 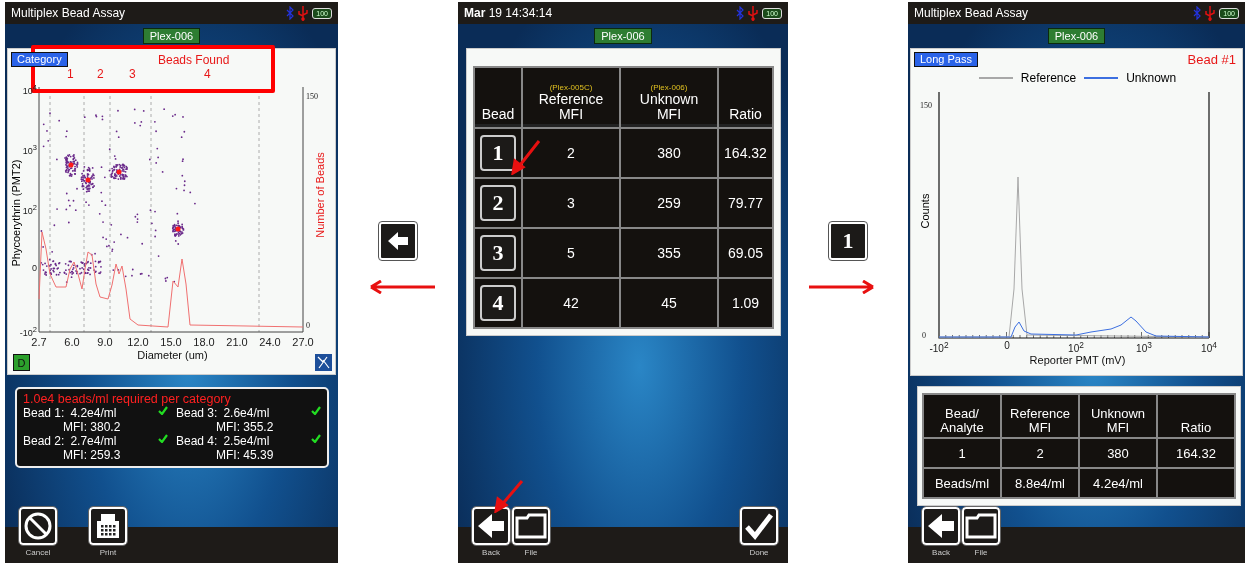 I want to click on cancel-button, so click(x=38, y=526).